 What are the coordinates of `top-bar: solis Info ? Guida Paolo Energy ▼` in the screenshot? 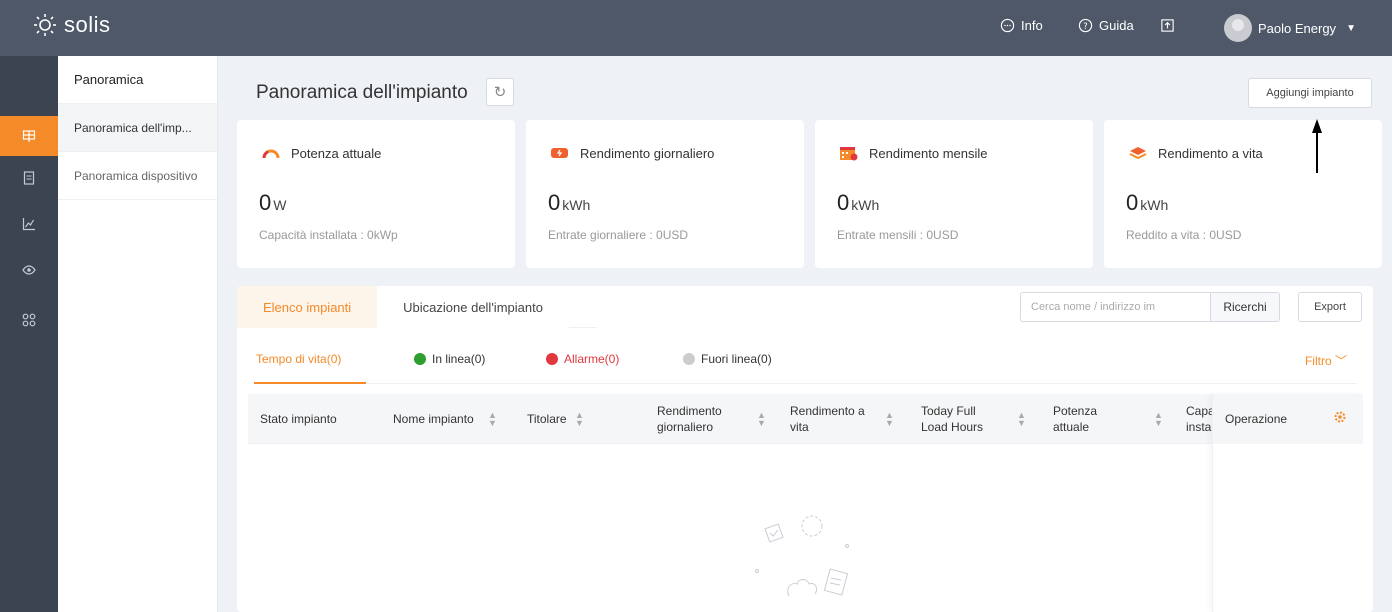 It's located at (696, 28).